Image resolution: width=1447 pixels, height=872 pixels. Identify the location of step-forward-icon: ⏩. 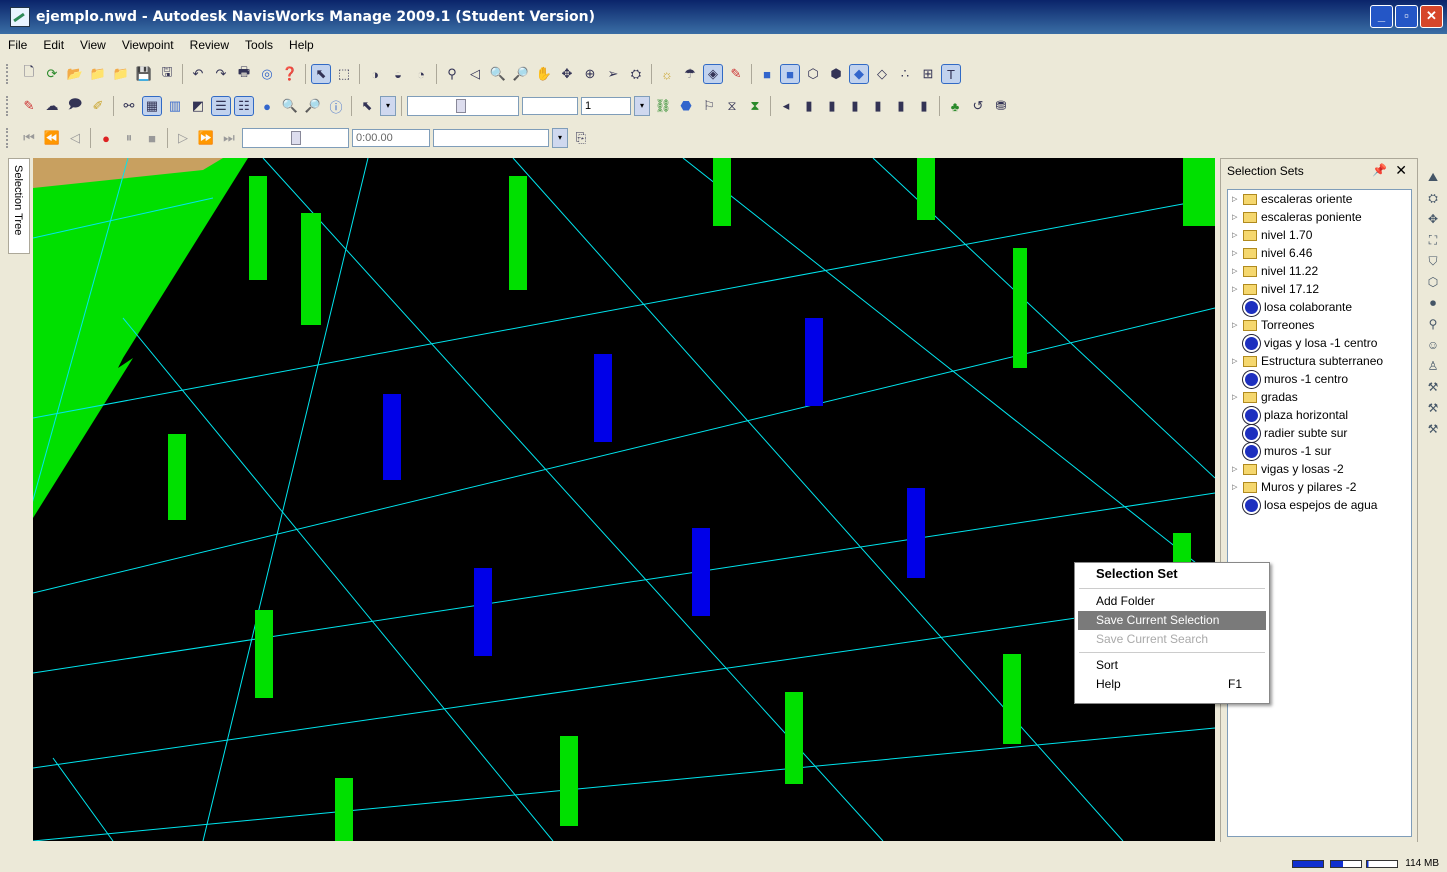
(206, 138).